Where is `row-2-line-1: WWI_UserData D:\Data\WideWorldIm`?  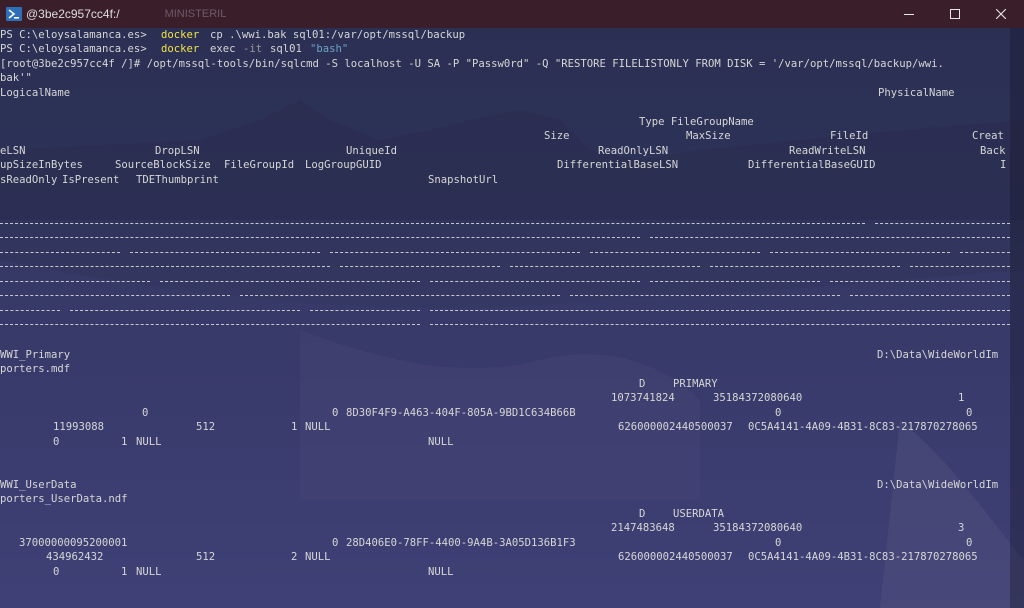
row-2-line-1: WWI_UserData D:\Data\WideWorldIm is located at coordinates (505, 485).